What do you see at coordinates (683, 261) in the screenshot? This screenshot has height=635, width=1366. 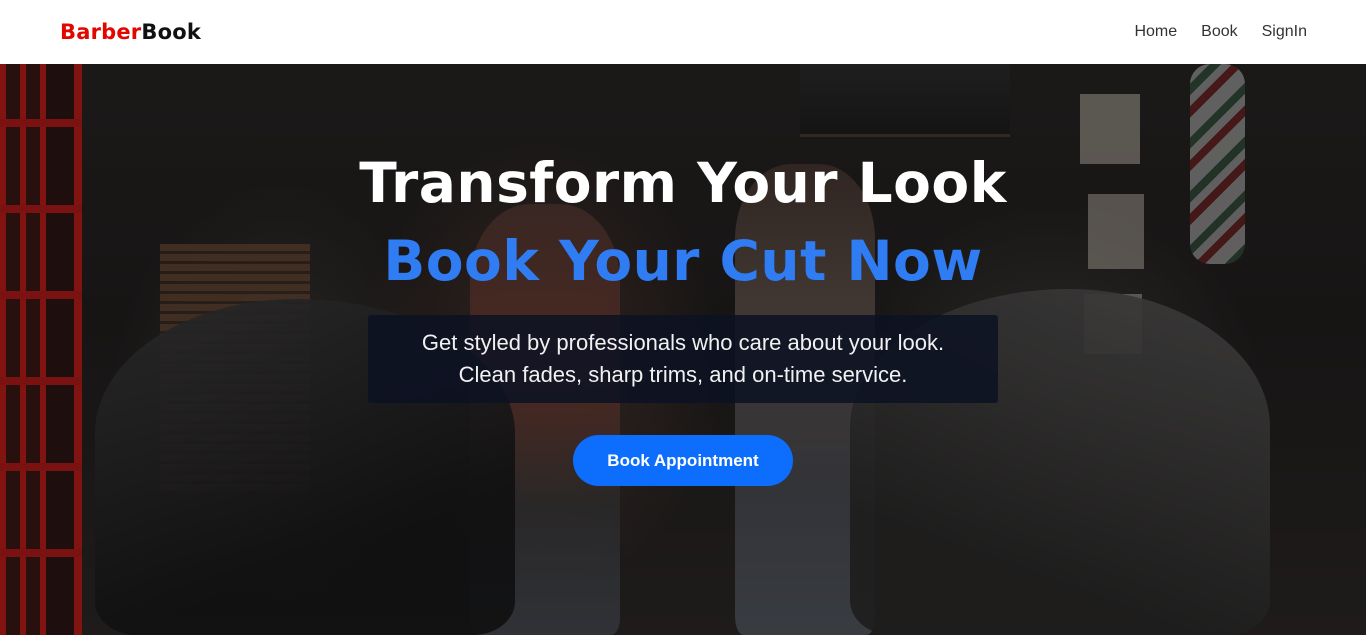 I see `hero-headline-accent: Book Your Cut Now` at bounding box center [683, 261].